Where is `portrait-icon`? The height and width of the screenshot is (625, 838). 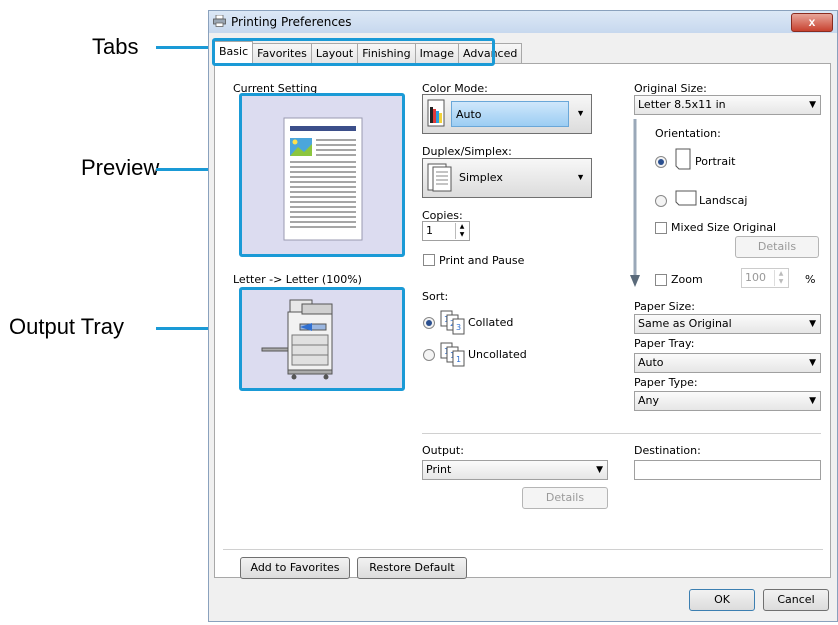 portrait-icon is located at coordinates (683, 159).